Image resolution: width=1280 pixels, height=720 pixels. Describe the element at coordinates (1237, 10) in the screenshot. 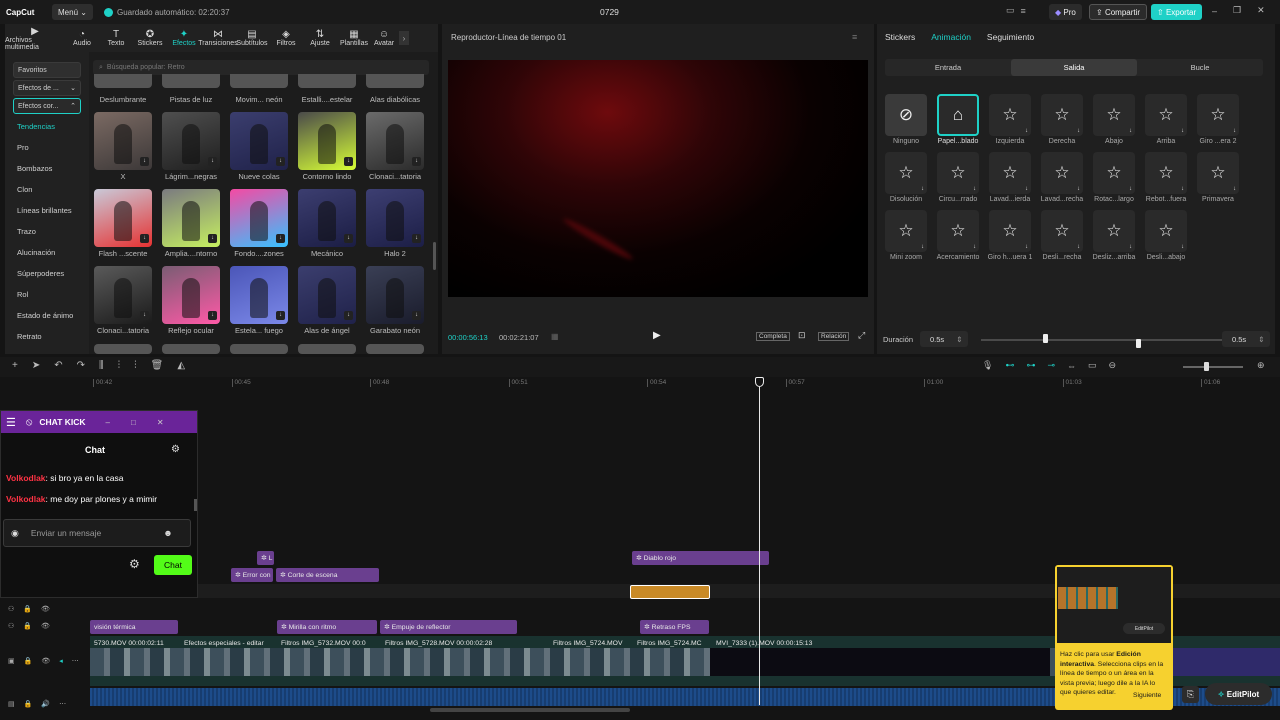

I see `maximize-icon: ❐` at that location.